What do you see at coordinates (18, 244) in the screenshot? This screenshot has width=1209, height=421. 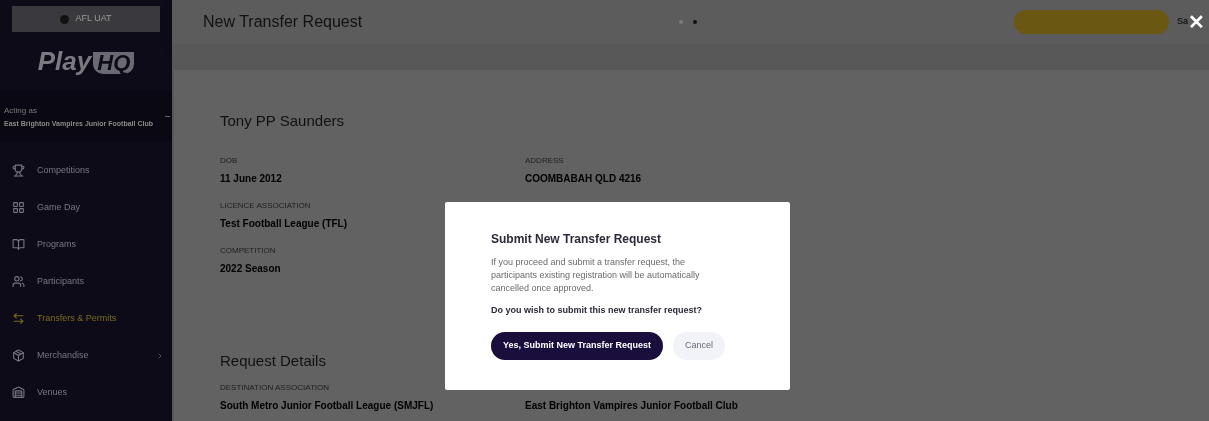 I see `book-icon` at bounding box center [18, 244].